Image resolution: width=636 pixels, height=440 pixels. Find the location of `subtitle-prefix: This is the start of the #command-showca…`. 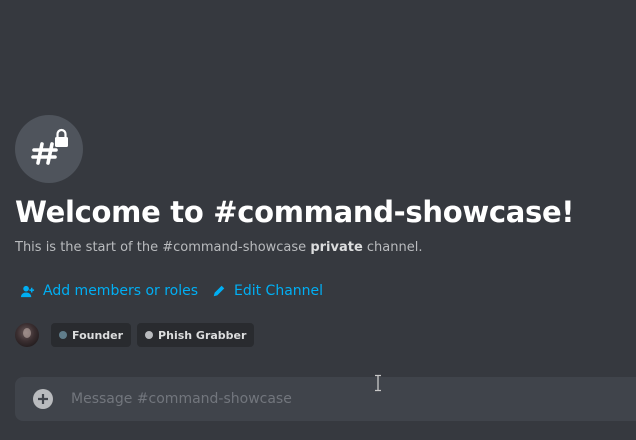

subtitle-prefix: This is the start of the #command-showca… is located at coordinates (163, 247).